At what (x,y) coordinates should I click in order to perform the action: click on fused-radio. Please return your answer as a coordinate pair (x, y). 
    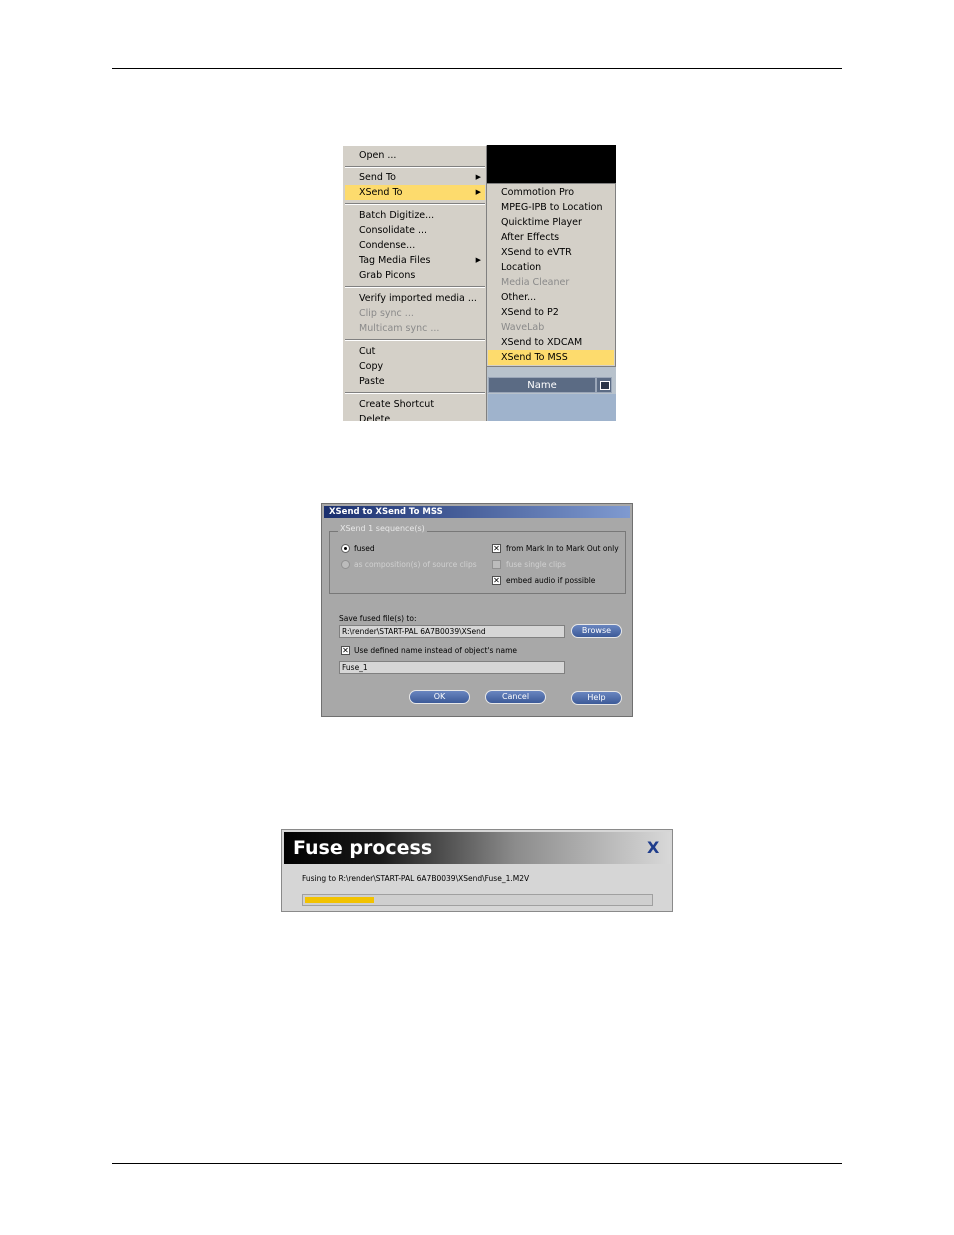
    Looking at the image, I should click on (345, 548).